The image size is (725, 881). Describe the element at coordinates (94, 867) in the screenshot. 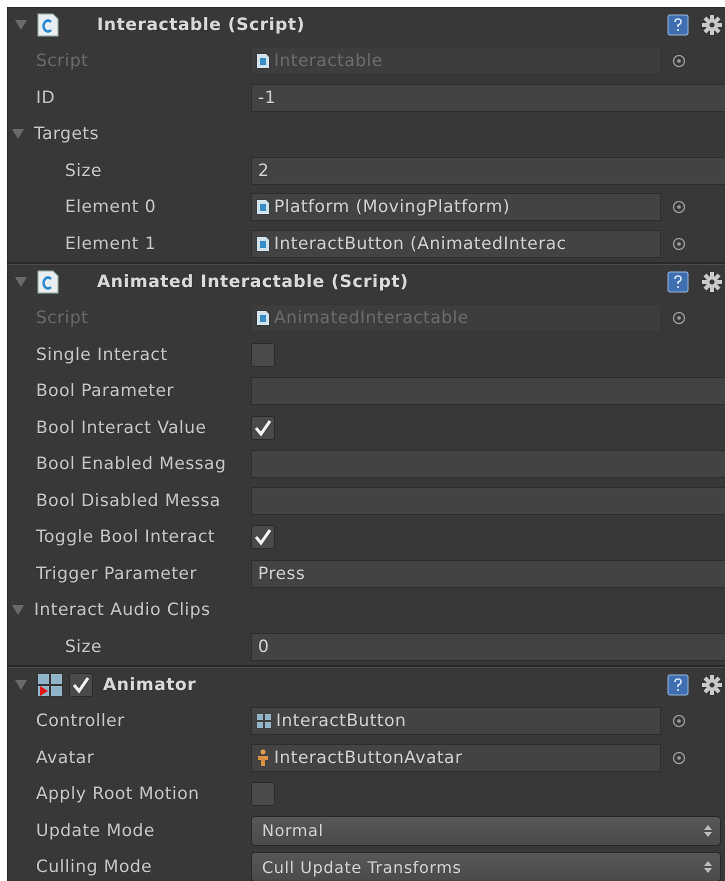

I see `field-label: Culling Mode` at that location.